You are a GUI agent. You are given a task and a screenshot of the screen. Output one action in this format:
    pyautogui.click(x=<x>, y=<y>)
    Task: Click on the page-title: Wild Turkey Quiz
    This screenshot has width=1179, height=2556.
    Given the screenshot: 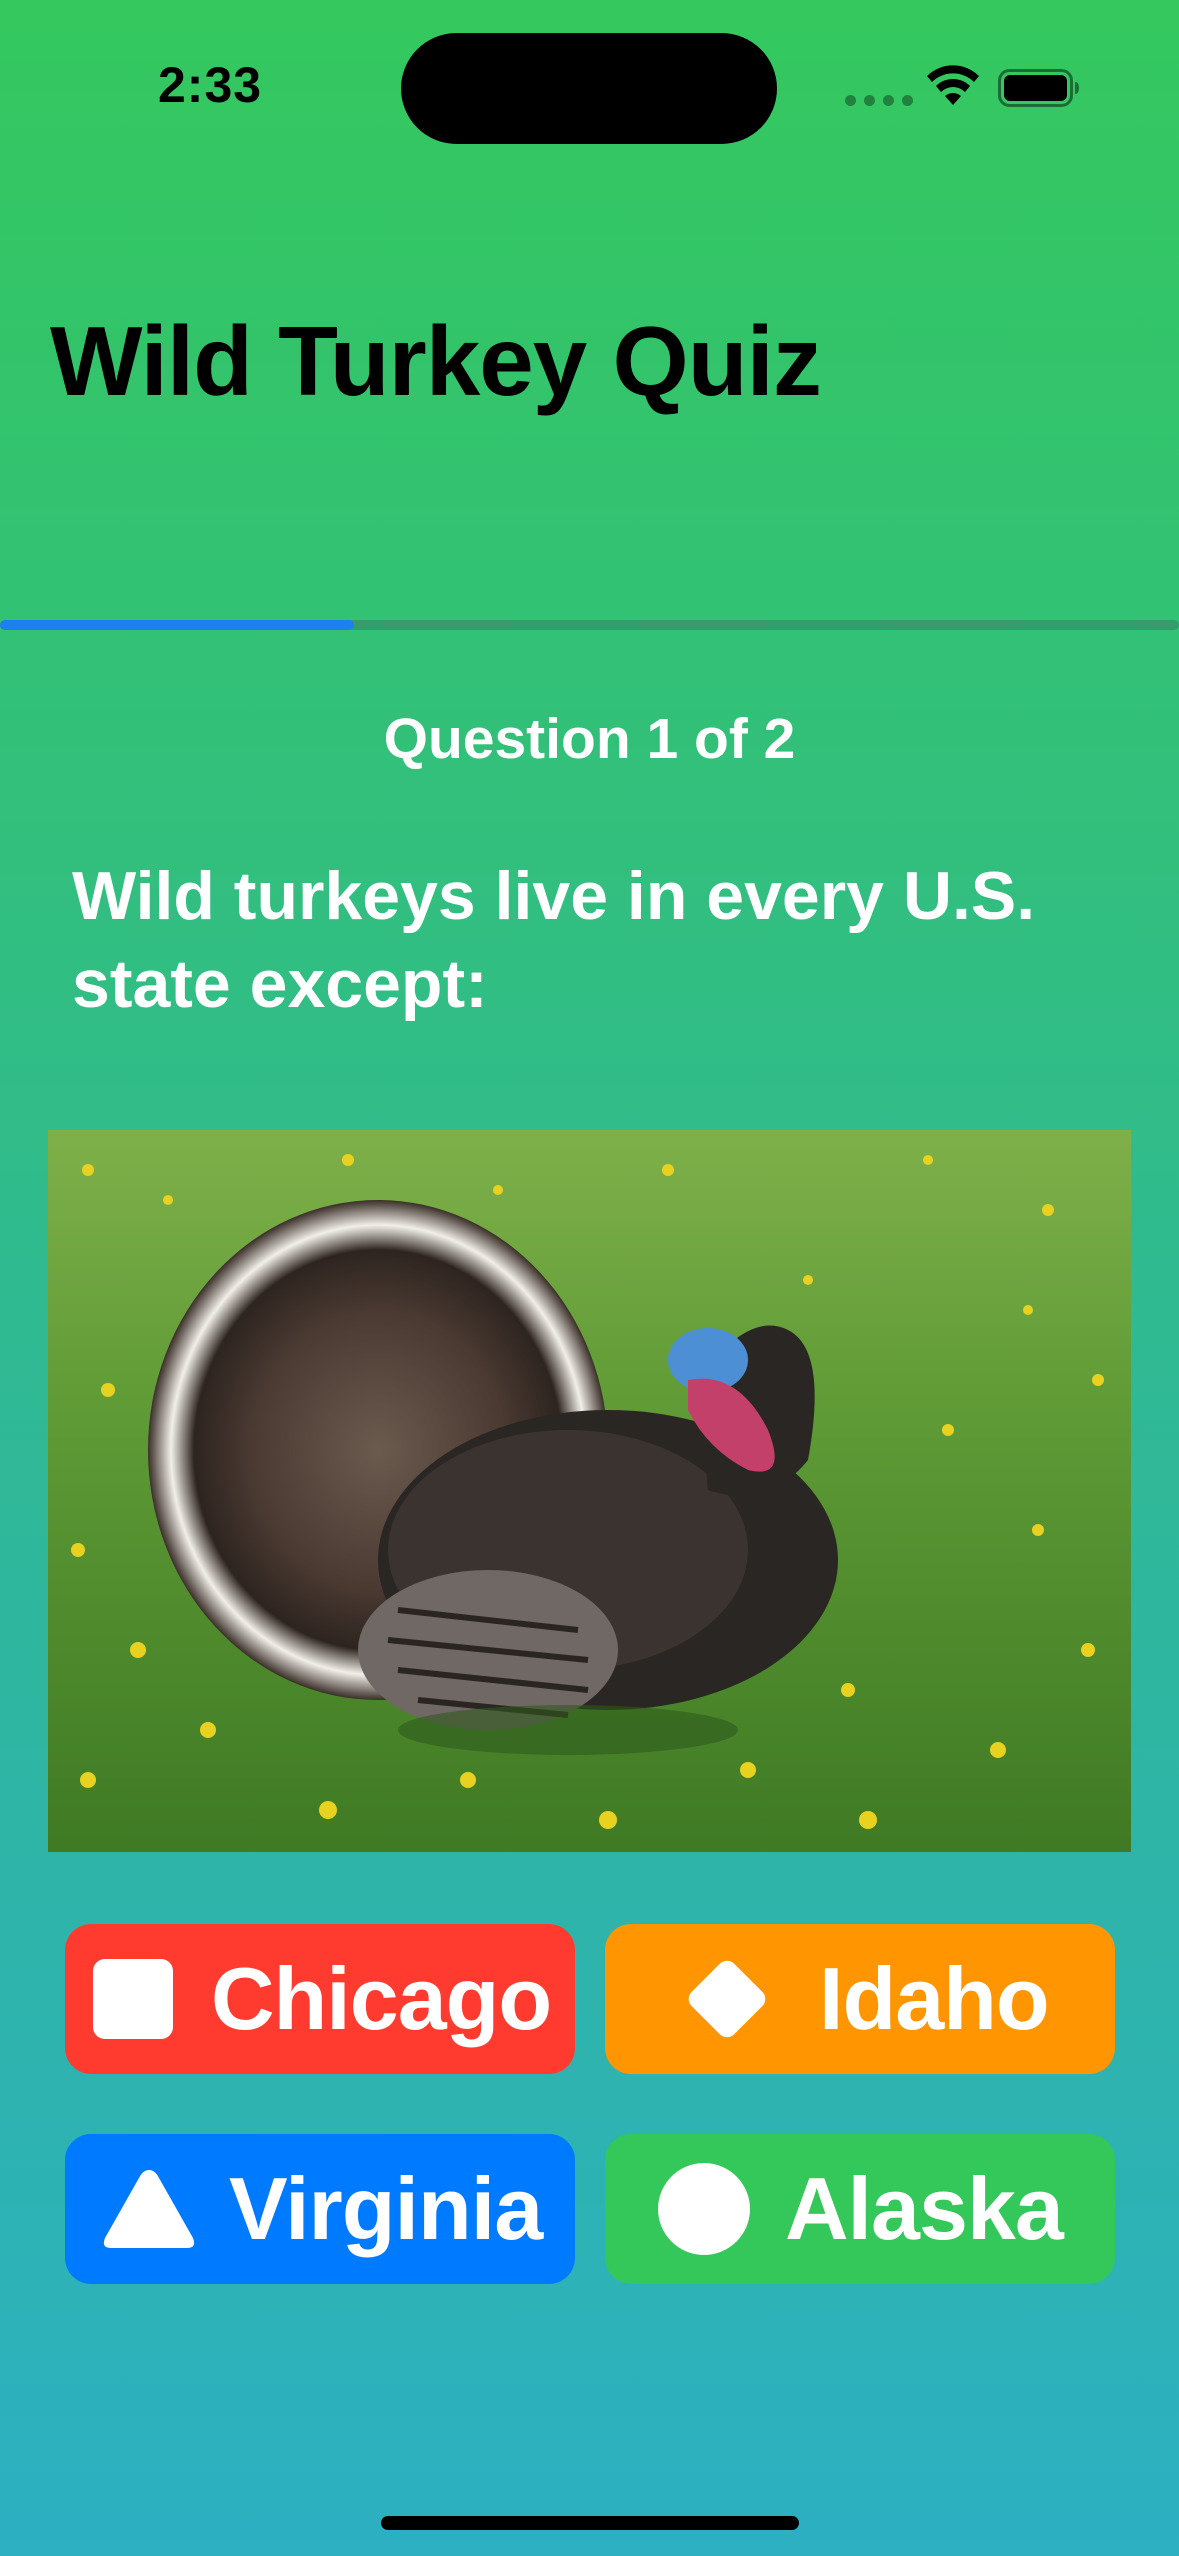 What is the action you would take?
    pyautogui.click(x=436, y=361)
    